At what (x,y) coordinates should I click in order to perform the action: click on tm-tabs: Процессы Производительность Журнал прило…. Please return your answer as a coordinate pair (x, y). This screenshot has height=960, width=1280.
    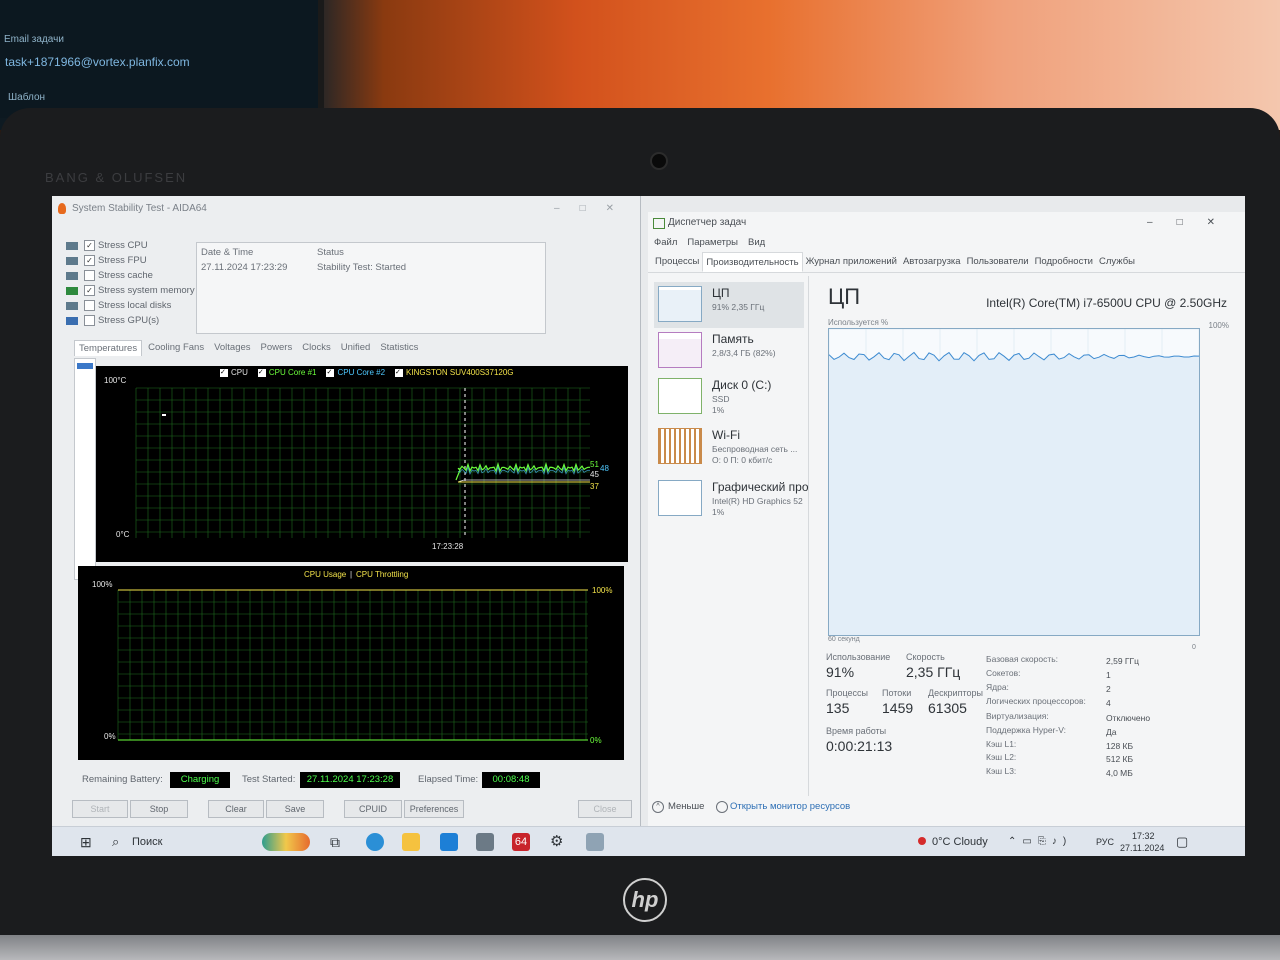
    Looking at the image, I should click on (946, 262).